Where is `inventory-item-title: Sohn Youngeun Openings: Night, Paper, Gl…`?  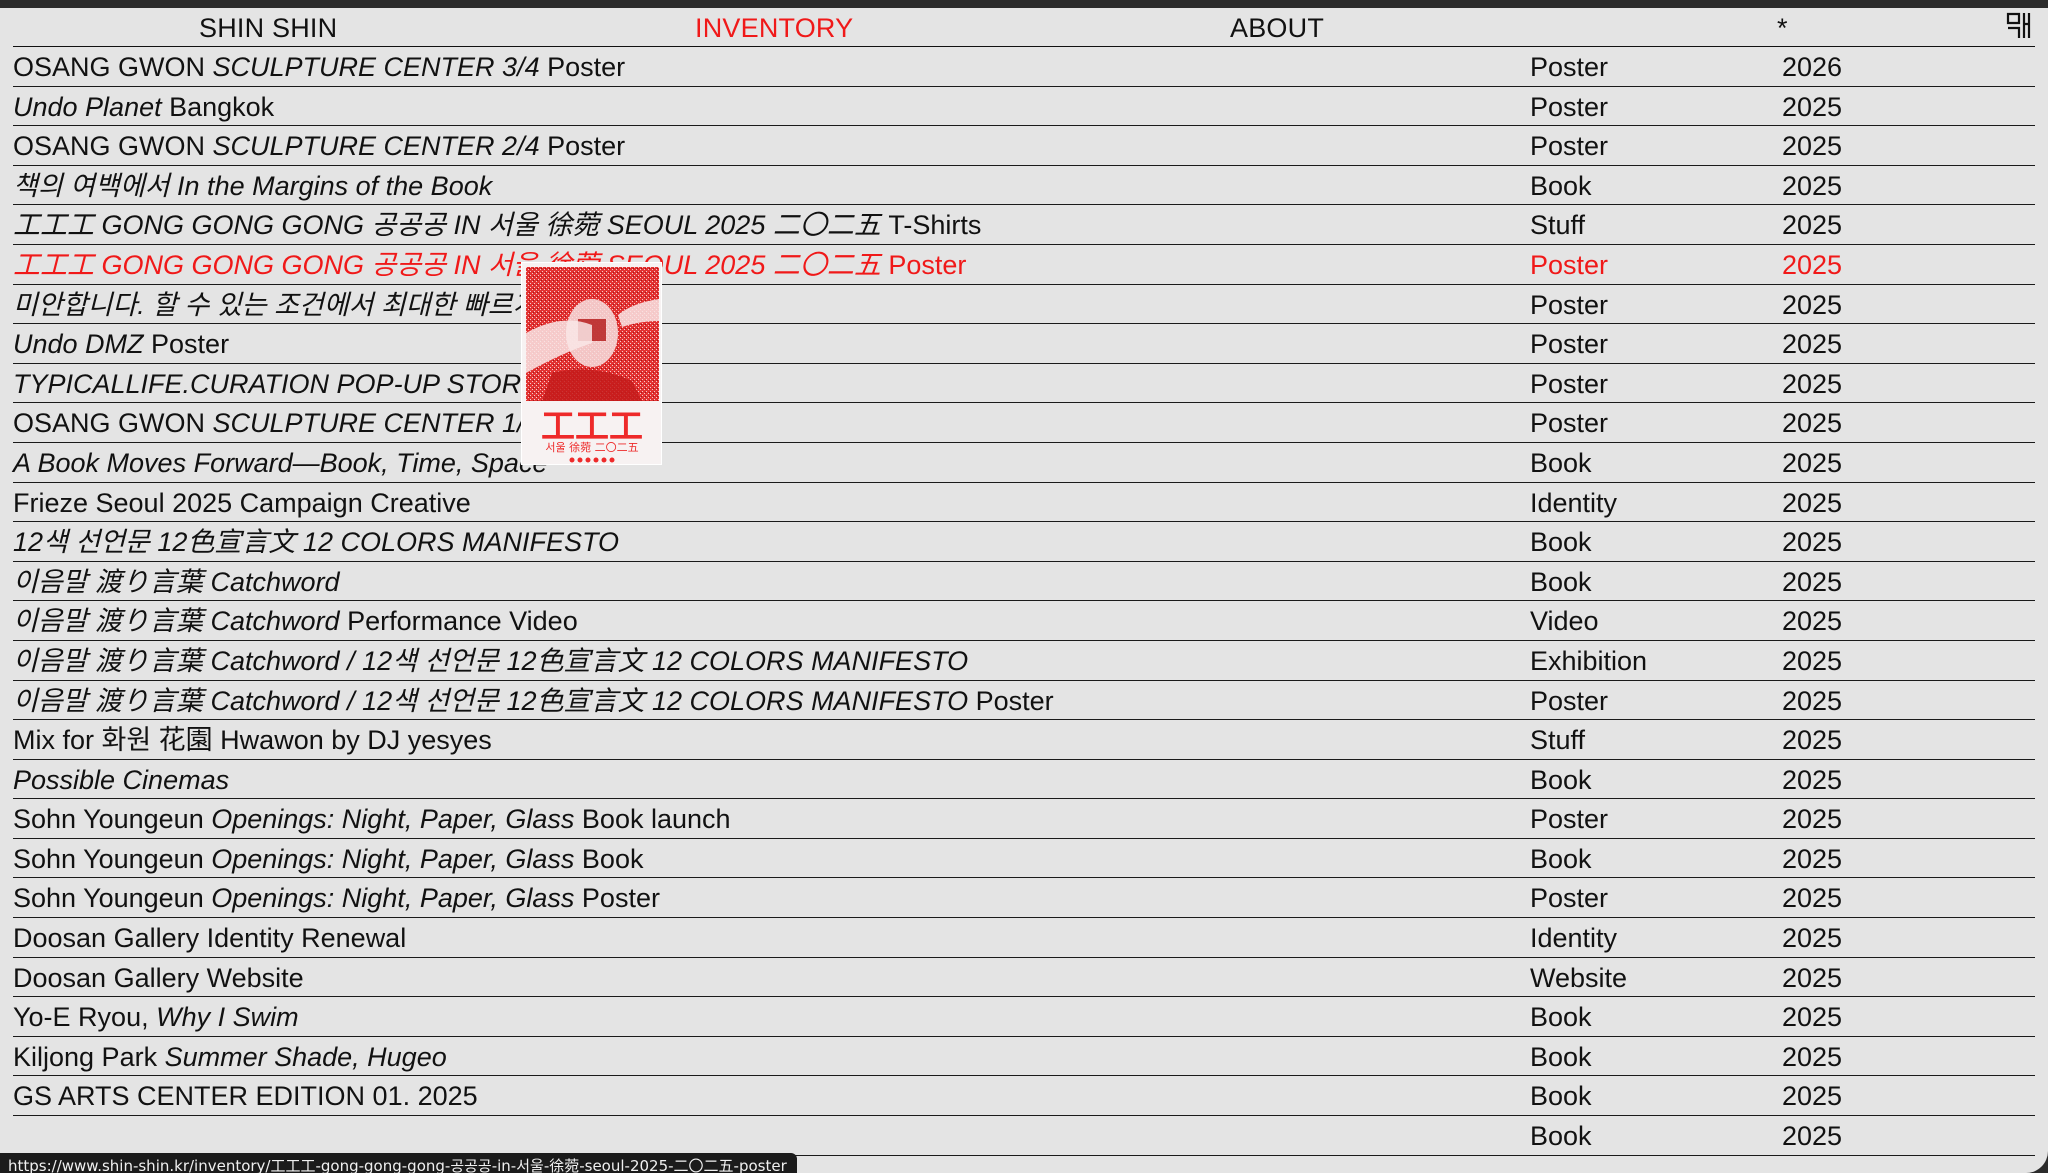
inventory-item-title: Sohn Youngeun Openings: Night, Paper, Gl… is located at coordinates (328, 859).